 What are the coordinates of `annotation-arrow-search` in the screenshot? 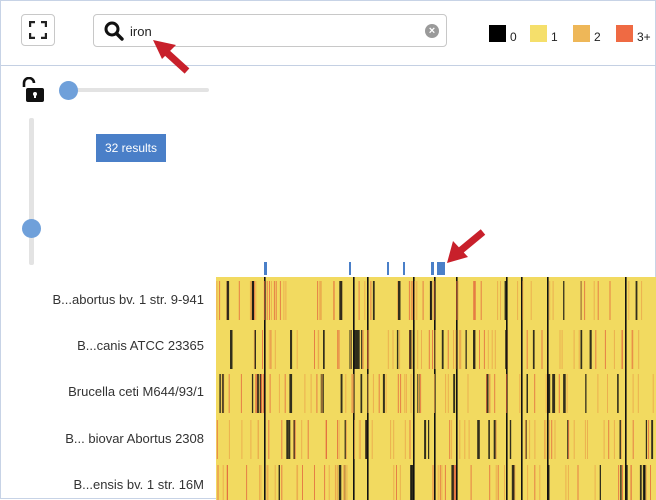 It's located at (171, 57).